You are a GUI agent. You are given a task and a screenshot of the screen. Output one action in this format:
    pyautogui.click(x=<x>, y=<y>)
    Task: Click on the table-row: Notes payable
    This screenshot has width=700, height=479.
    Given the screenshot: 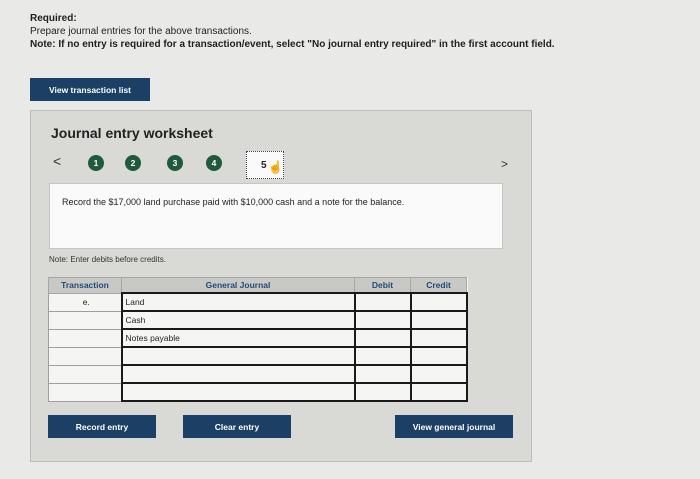 What is the action you would take?
    pyautogui.click(x=258, y=338)
    